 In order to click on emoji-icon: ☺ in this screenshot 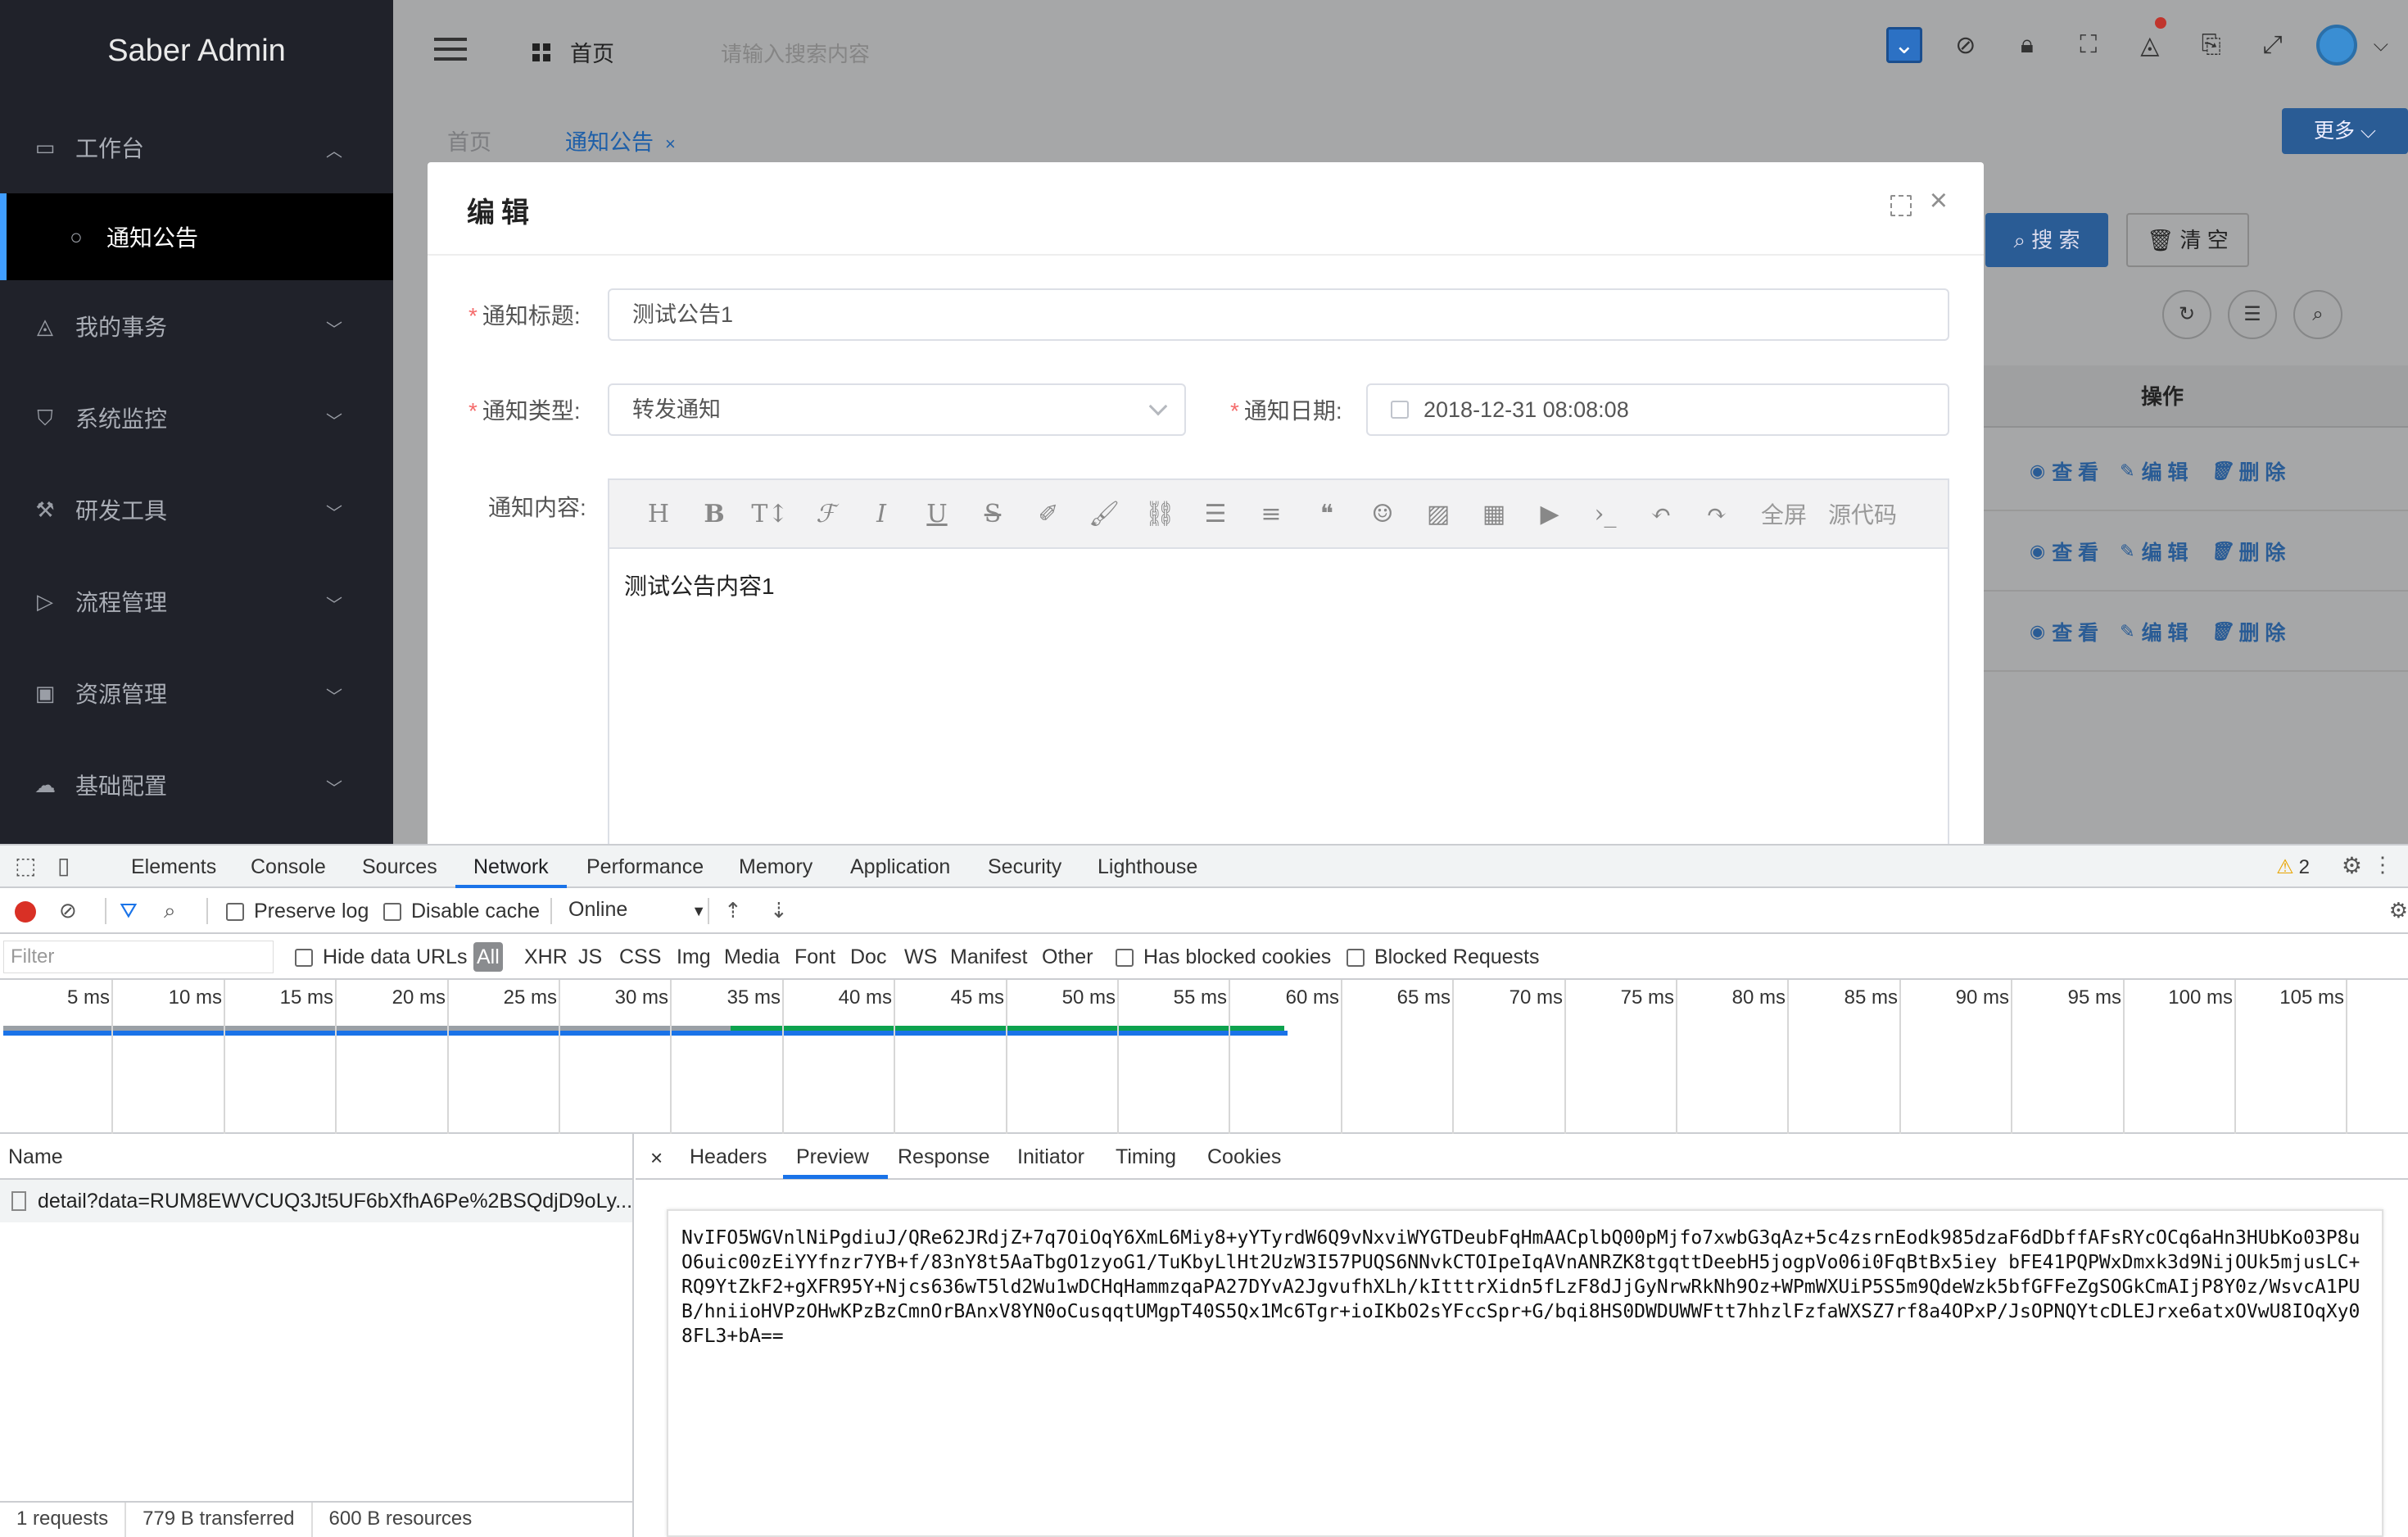, I will do `click(1382, 514)`.